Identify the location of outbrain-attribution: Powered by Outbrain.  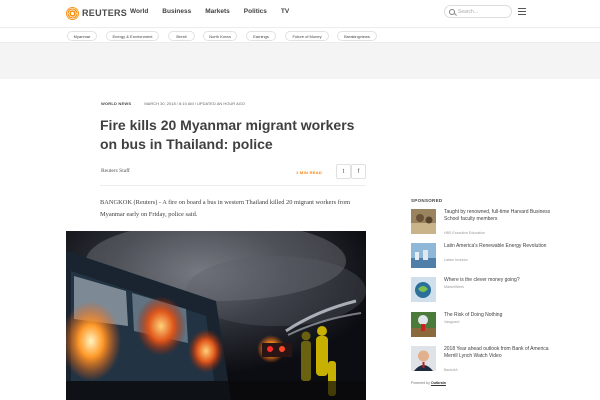
(428, 383).